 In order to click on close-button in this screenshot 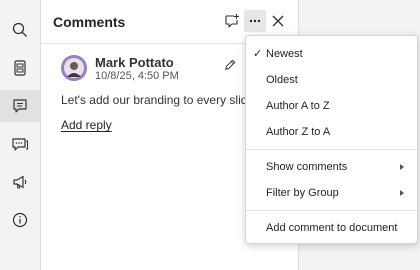, I will do `click(278, 21)`.